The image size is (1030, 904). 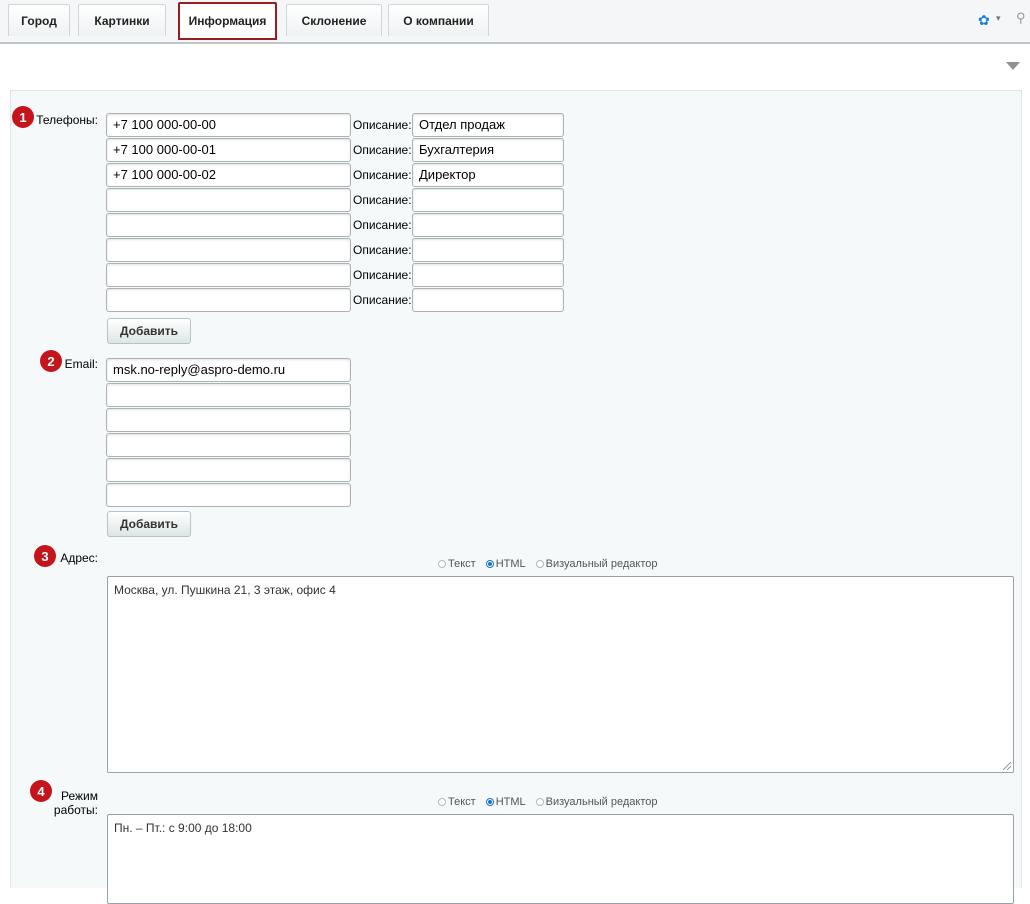 What do you see at coordinates (225, 590) in the screenshot?
I see `address-value: Москва, ул. Пушкина 21, 3 этаж, офис 4` at bounding box center [225, 590].